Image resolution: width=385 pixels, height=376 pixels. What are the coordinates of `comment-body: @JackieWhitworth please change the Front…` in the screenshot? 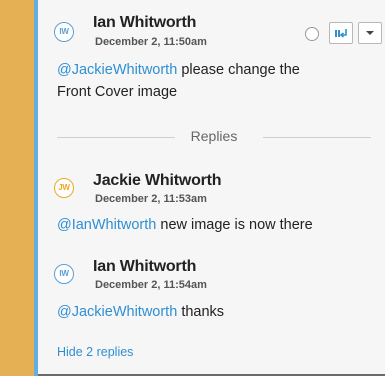 It's located at (214, 81).